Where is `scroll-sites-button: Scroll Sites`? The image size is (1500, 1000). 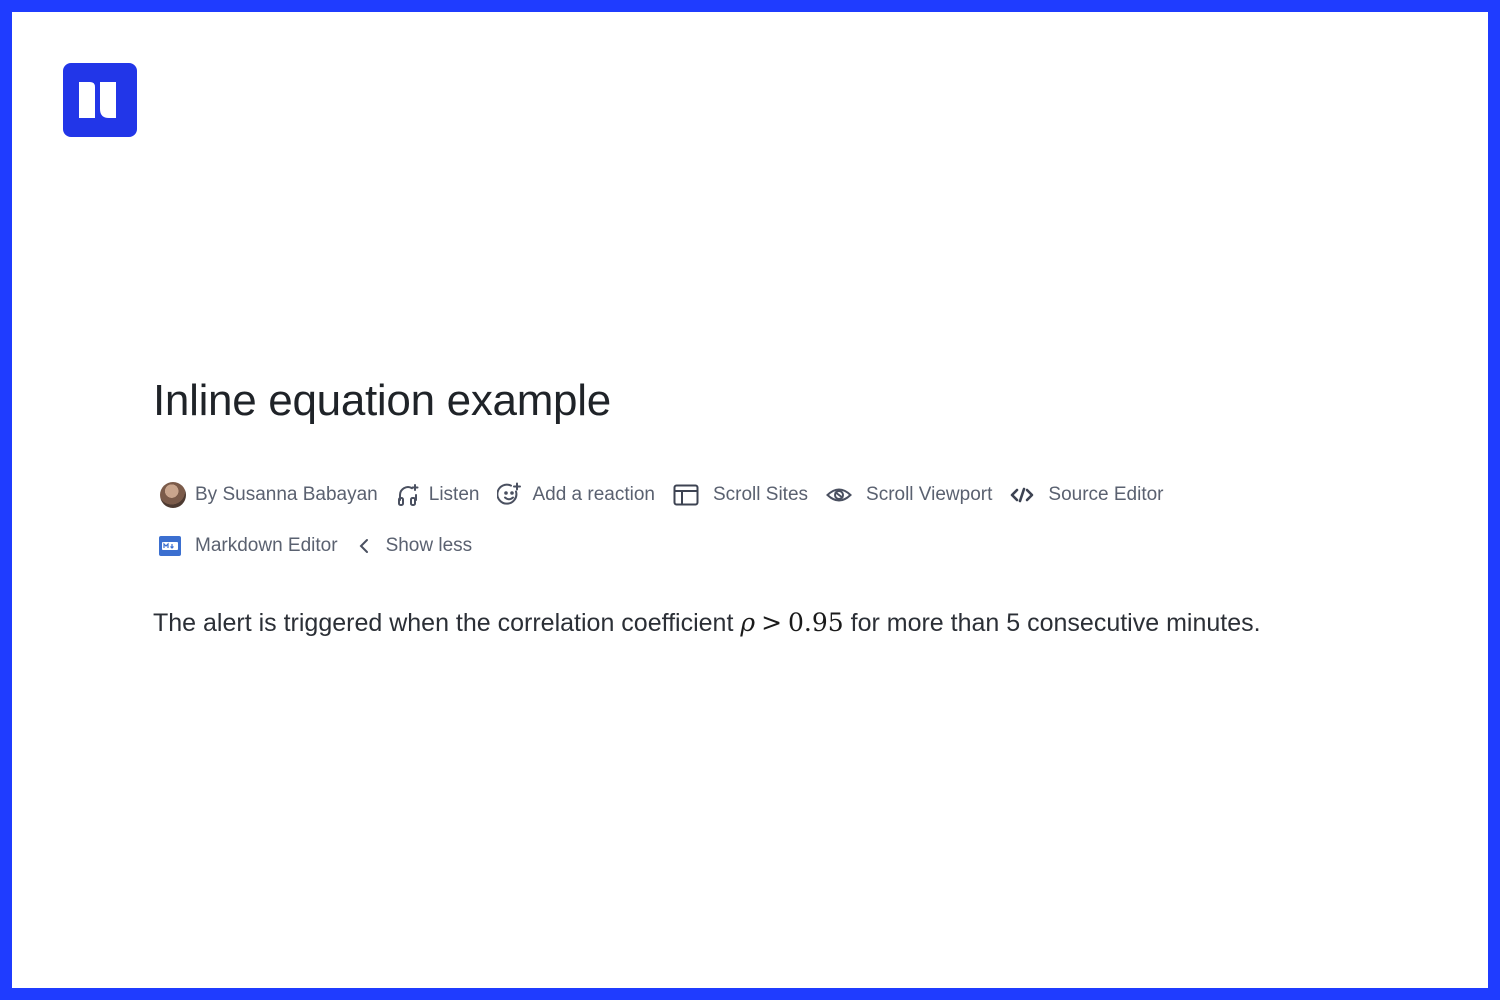
scroll-sites-button: Scroll Sites is located at coordinates (740, 495).